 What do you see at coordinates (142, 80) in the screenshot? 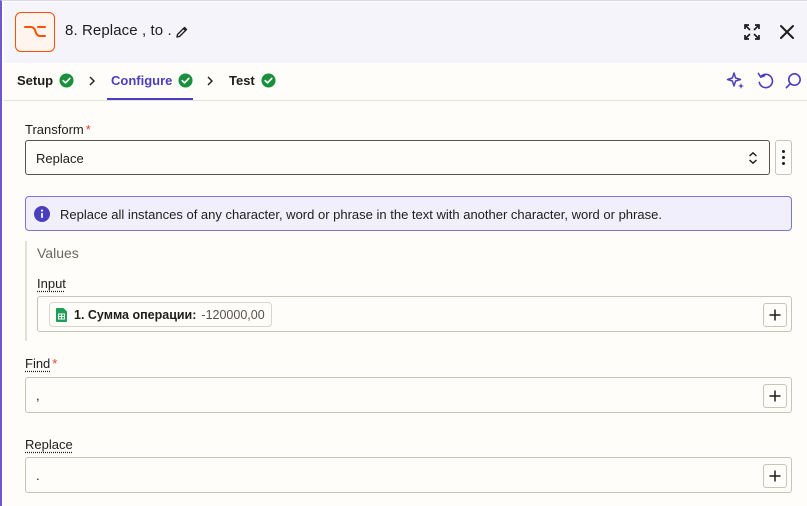
I see `tab-configure-label: Configure` at bounding box center [142, 80].